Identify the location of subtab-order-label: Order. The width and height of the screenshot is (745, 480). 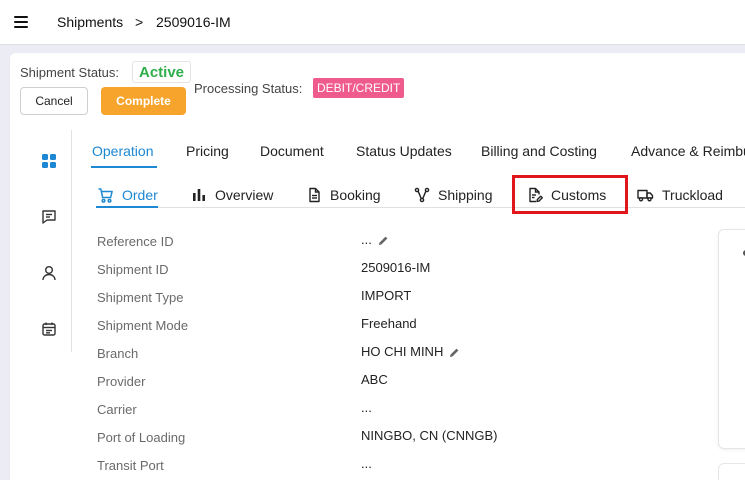
(140, 195).